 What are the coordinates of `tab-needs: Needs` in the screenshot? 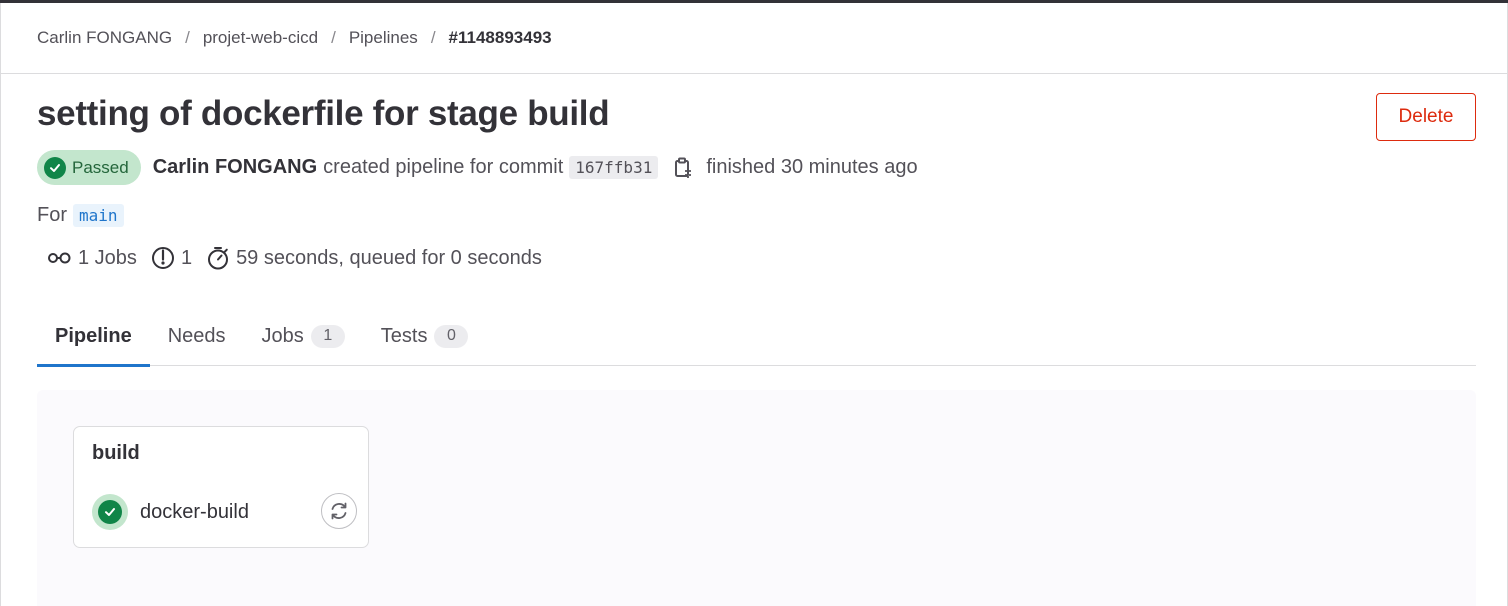 It's located at (197, 336).